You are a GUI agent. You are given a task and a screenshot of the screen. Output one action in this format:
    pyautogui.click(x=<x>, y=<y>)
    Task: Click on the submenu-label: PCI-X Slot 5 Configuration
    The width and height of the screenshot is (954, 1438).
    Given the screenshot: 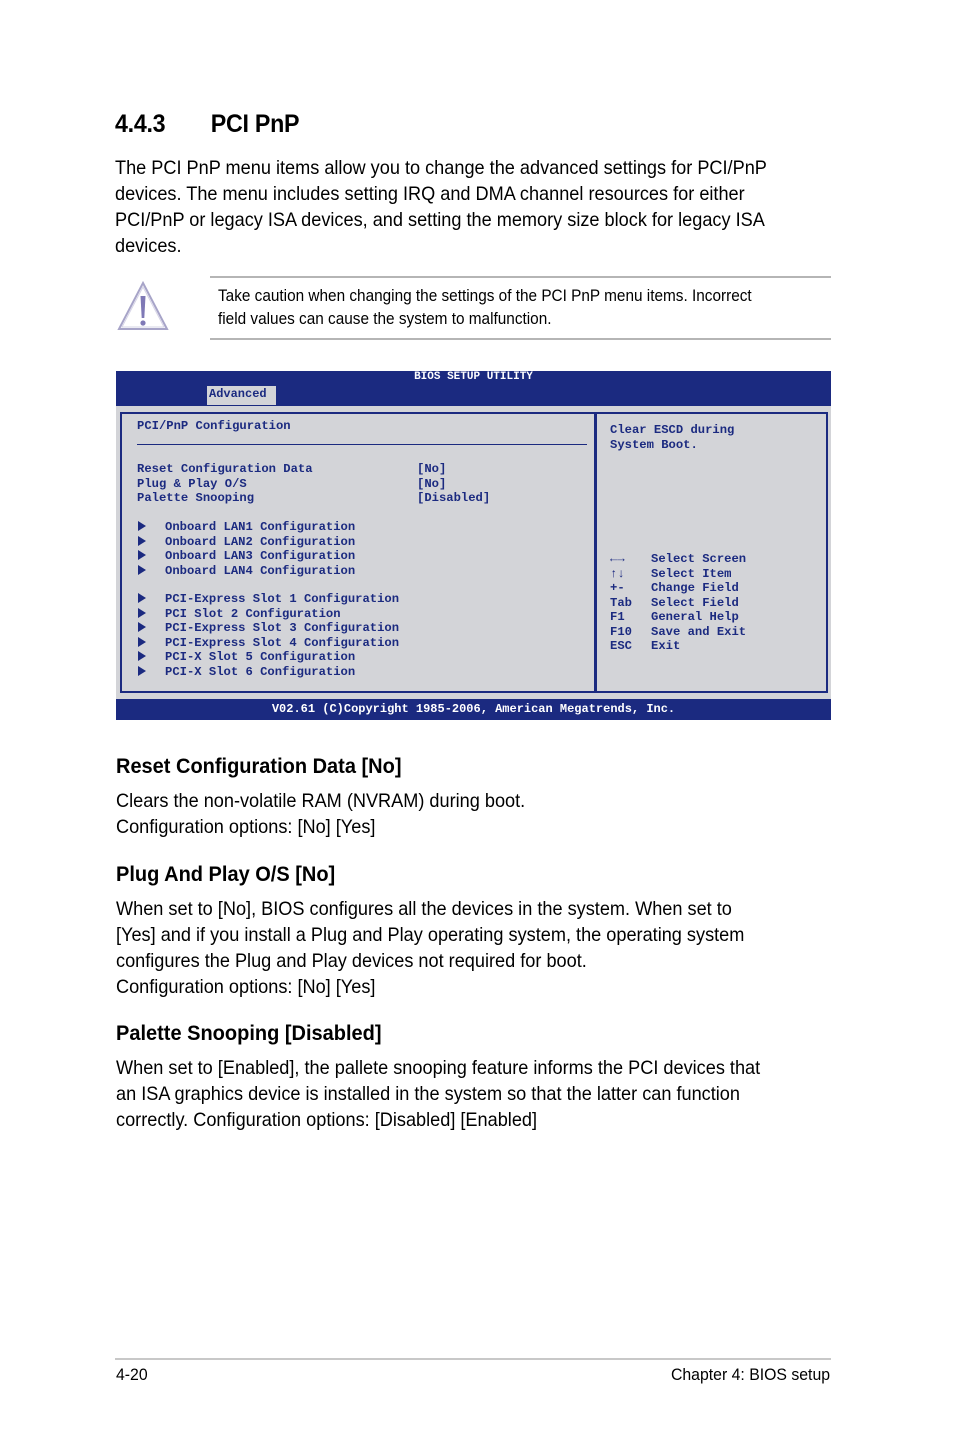 What is the action you would take?
    pyautogui.click(x=260, y=657)
    